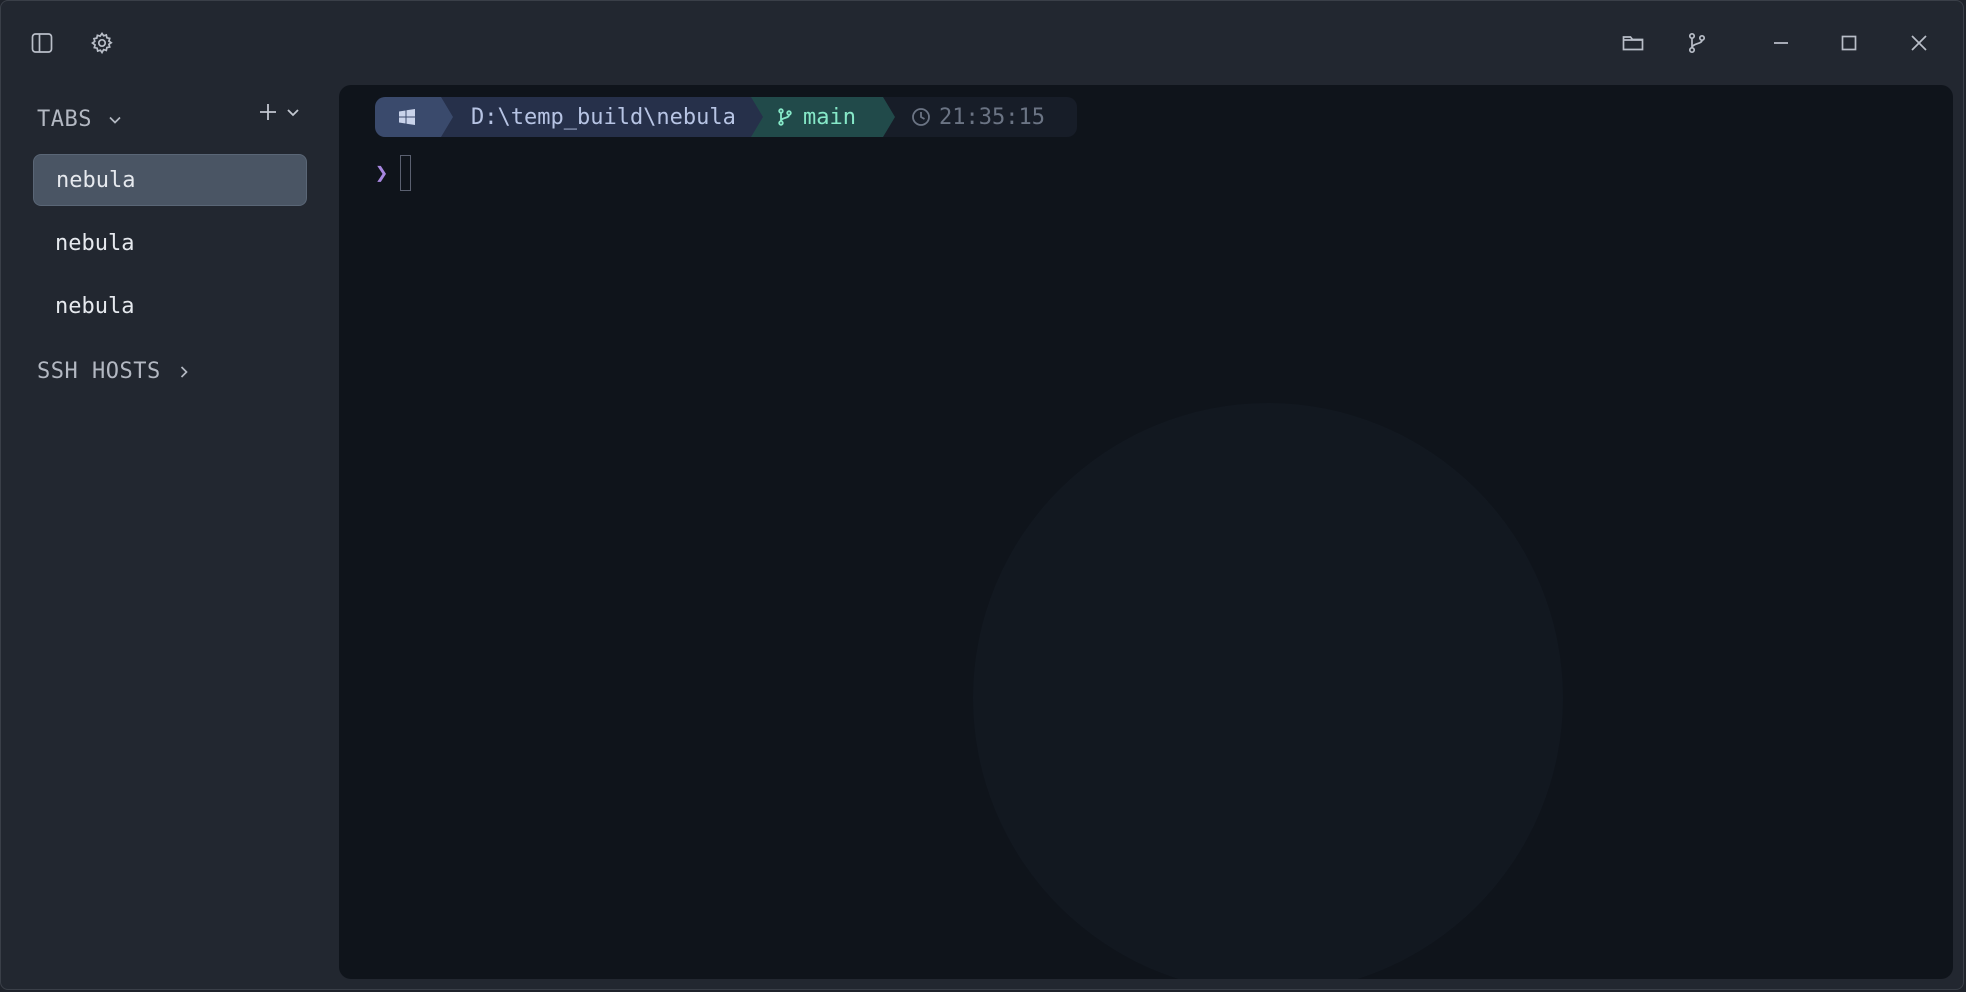 The height and width of the screenshot is (992, 1966). I want to click on prompt-char: ❯, so click(382, 173).